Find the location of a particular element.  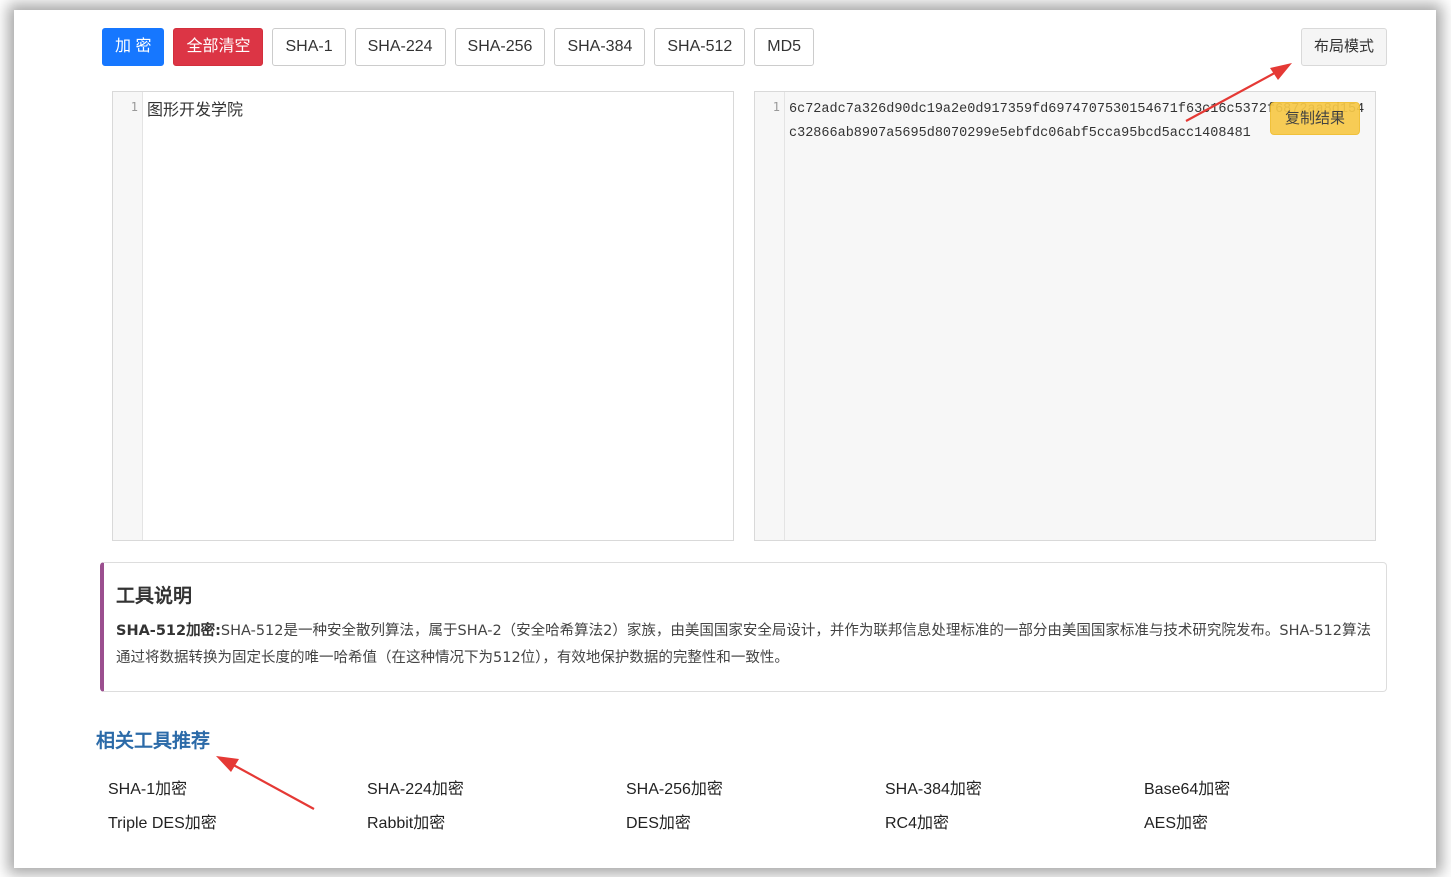

related-tool-link: Triple DES加密 is located at coordinates (237, 823).